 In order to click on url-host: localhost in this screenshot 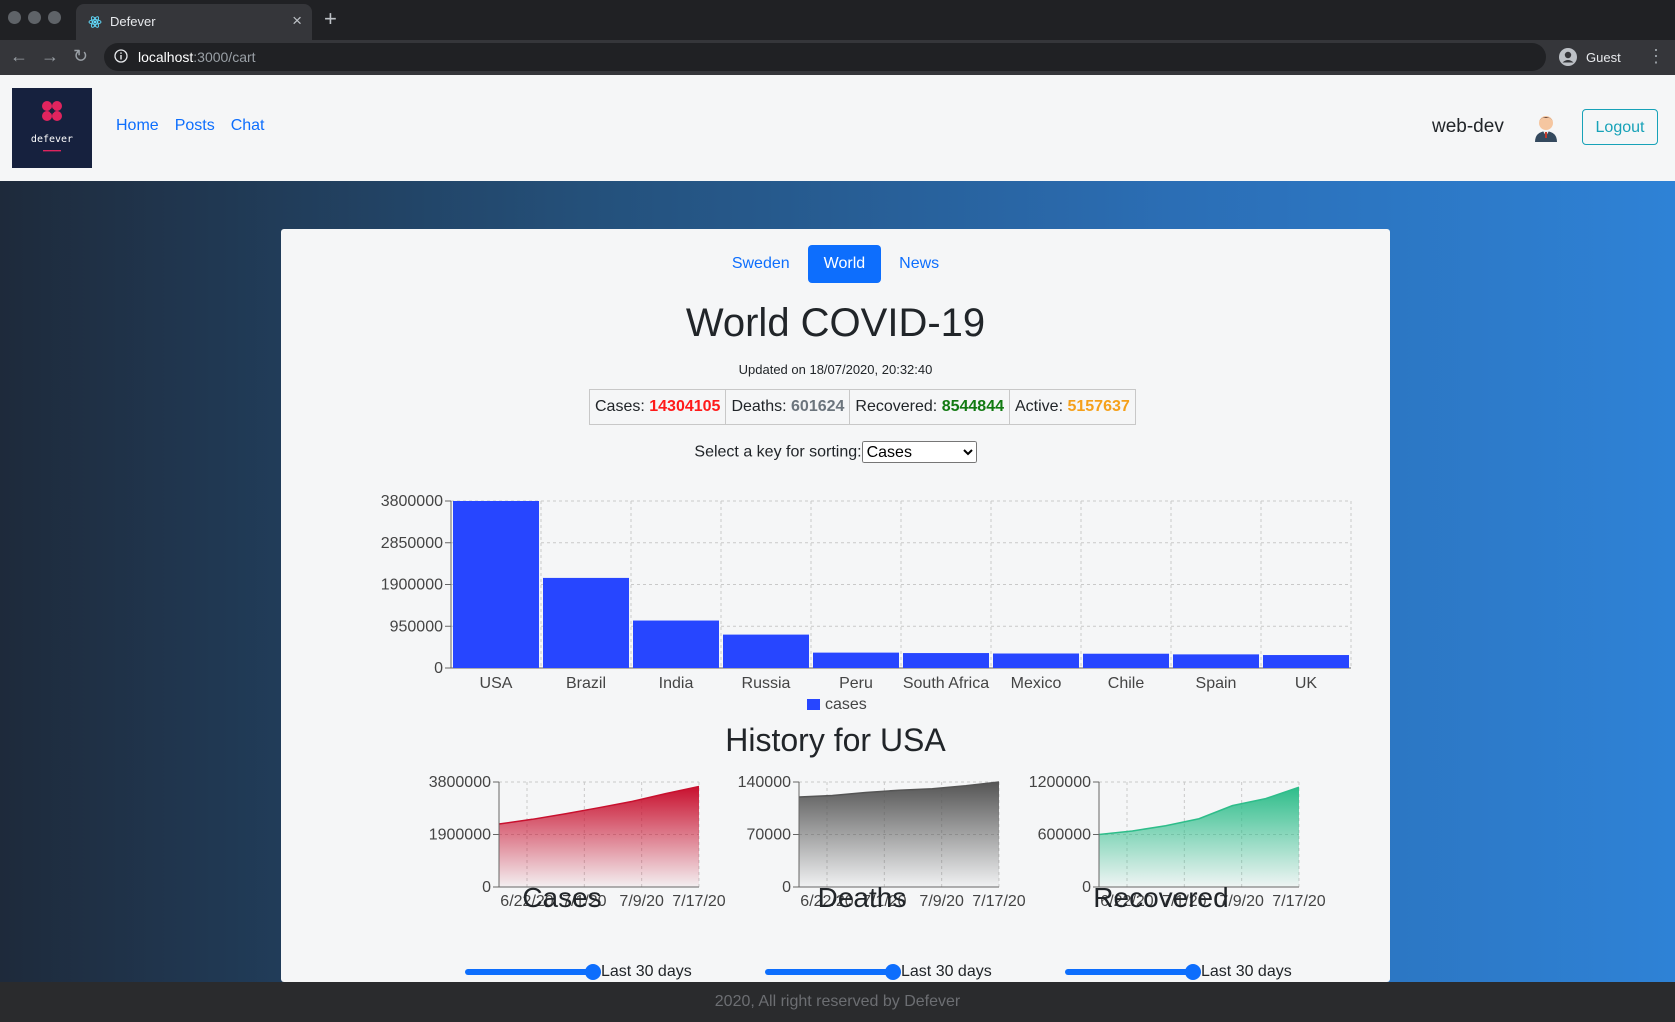, I will do `click(166, 57)`.